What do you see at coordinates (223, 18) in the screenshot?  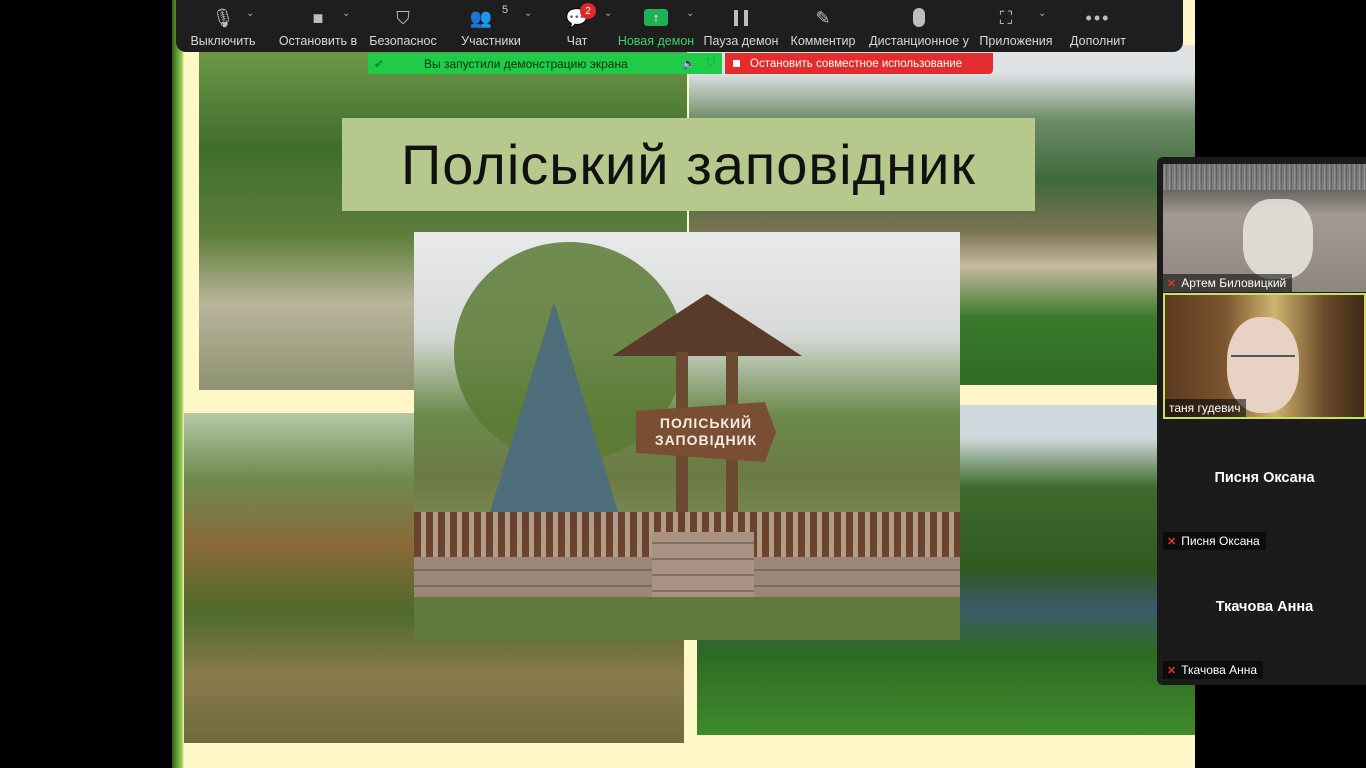 I see `microphone-icon: 🎙` at bounding box center [223, 18].